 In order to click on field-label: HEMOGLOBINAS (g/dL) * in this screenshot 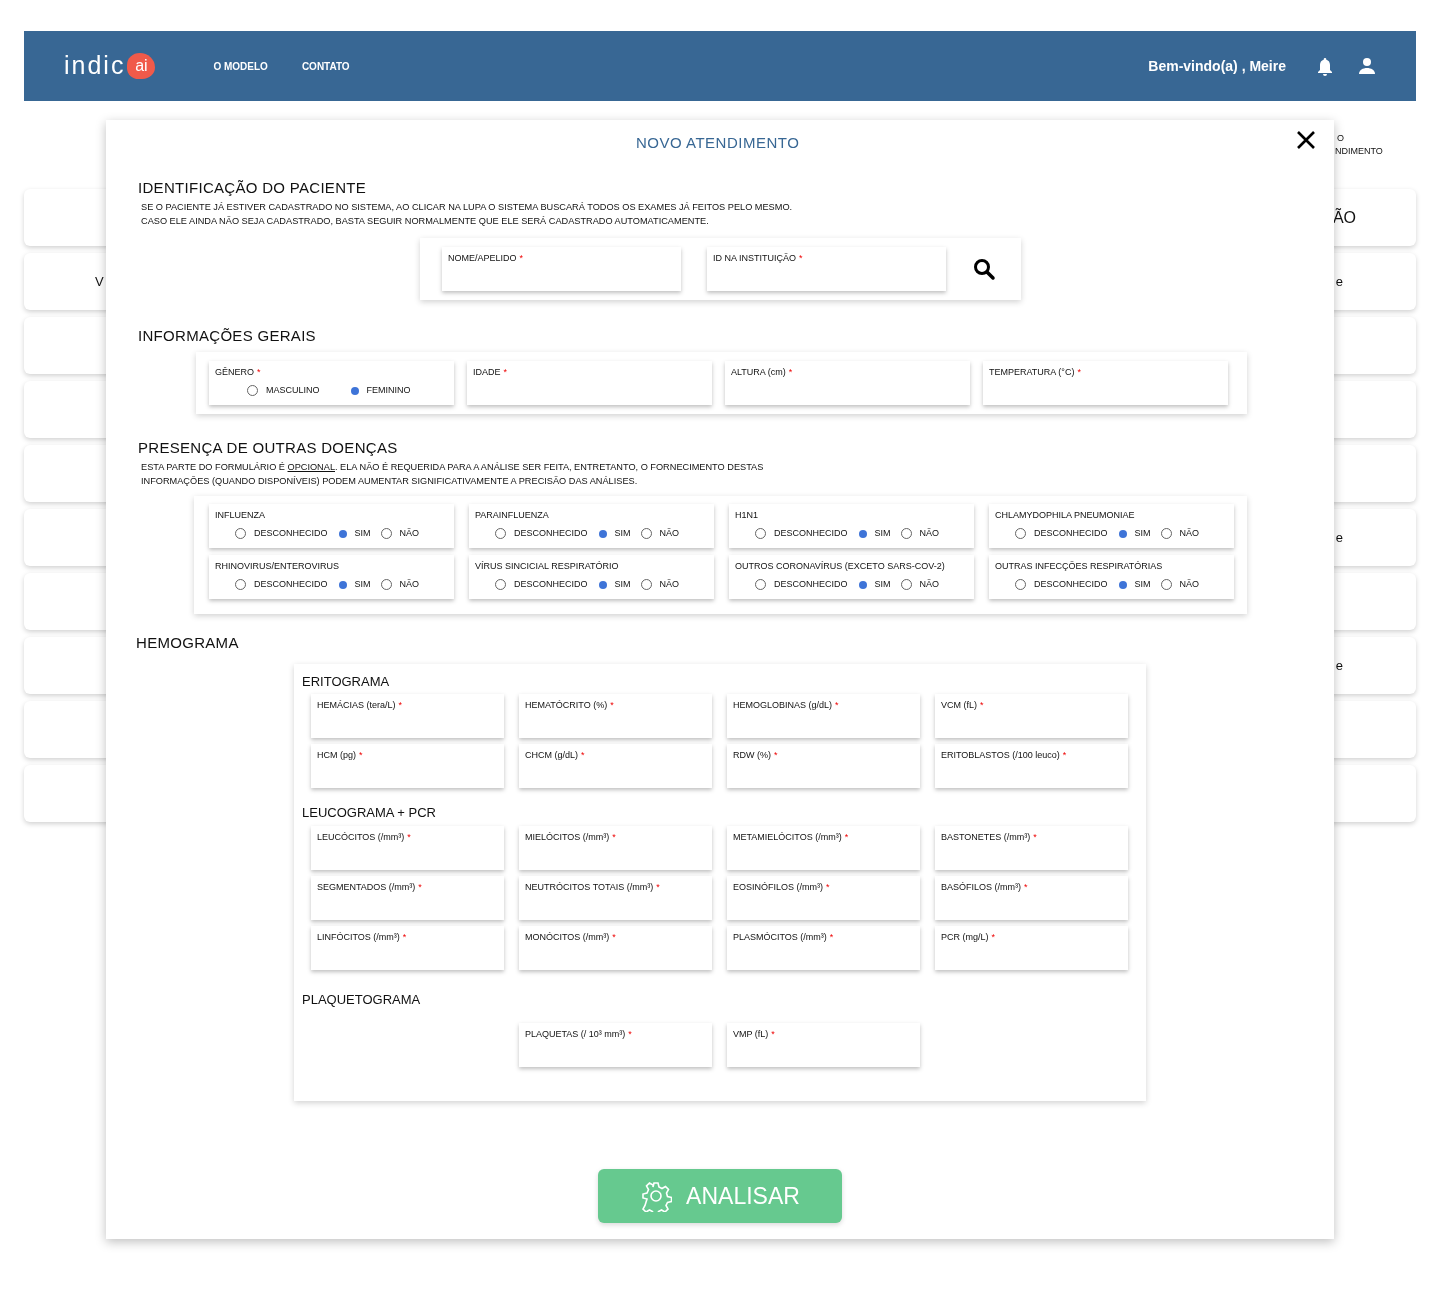, I will do `click(786, 706)`.